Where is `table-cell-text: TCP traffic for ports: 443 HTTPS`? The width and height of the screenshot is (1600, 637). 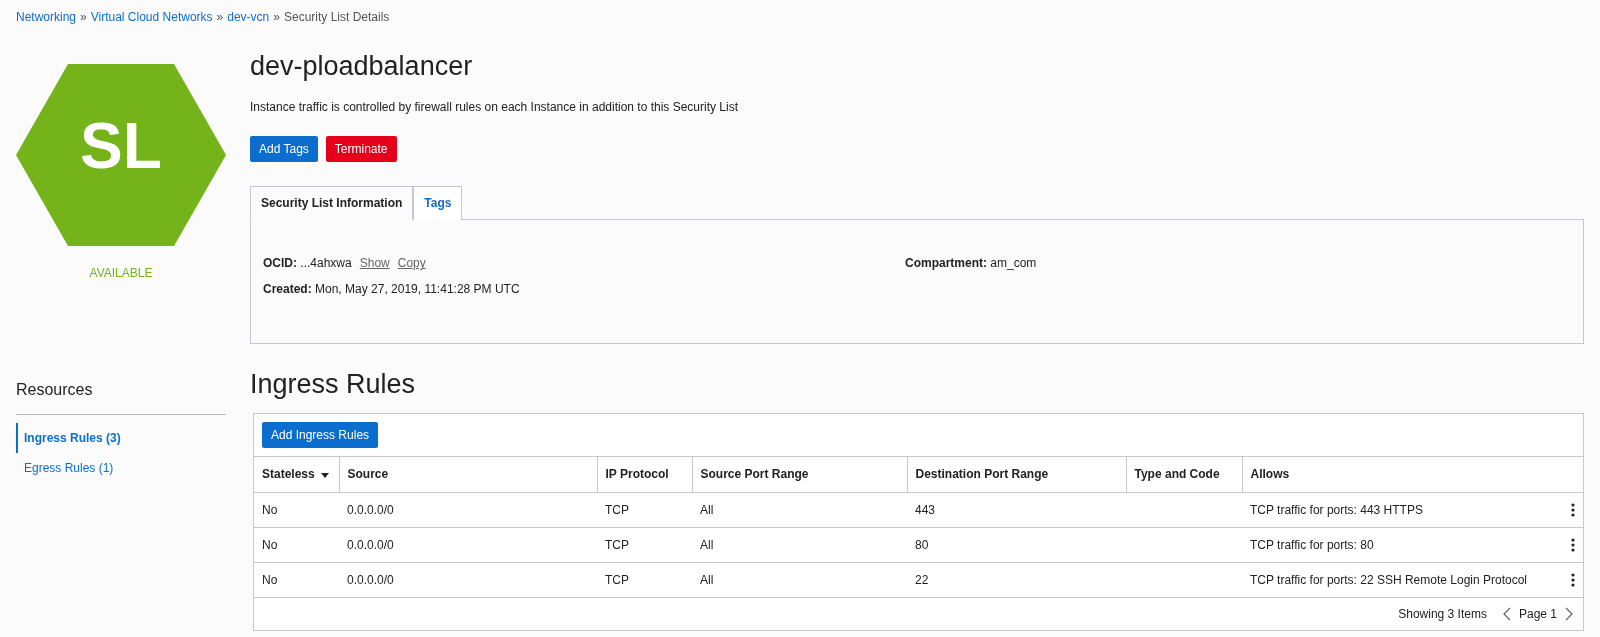
table-cell-text: TCP traffic for ports: 443 HTTPS is located at coordinates (1336, 510).